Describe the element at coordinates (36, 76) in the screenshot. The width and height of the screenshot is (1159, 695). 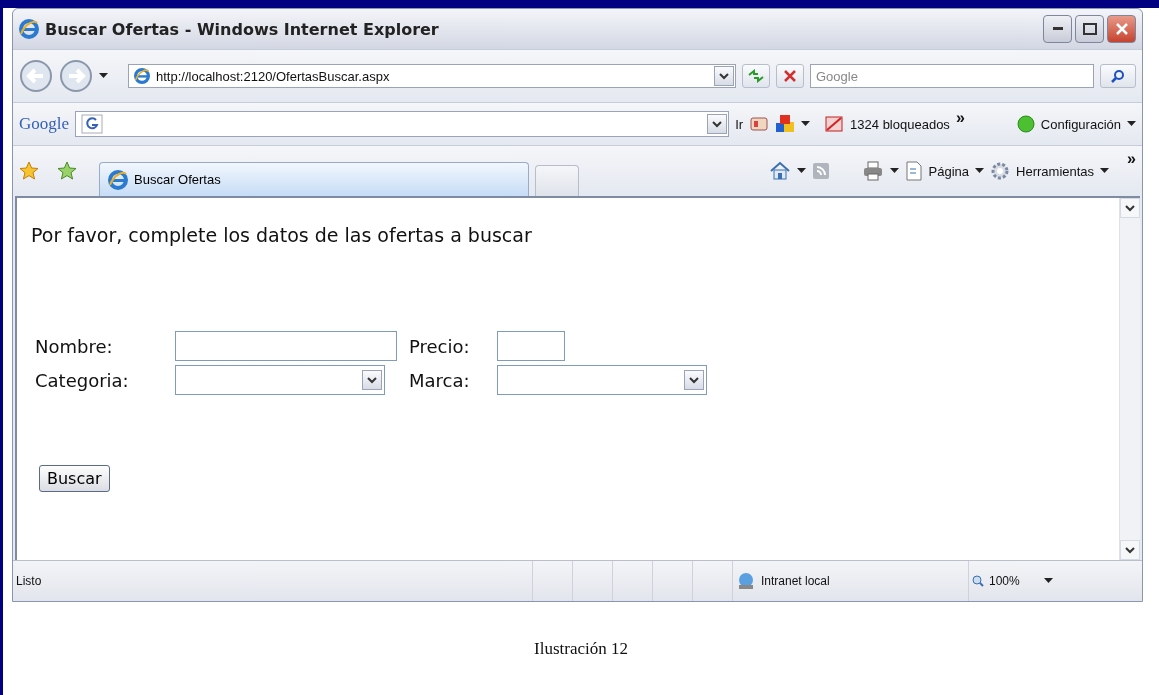
I see `back-button` at that location.